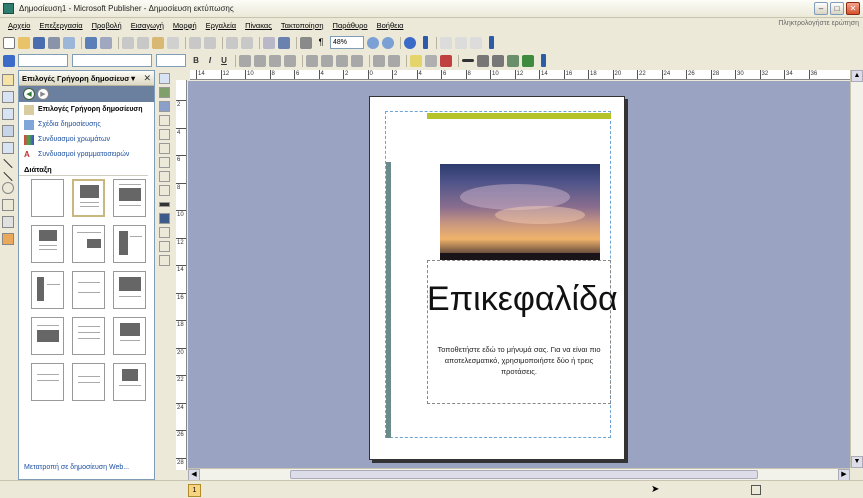 This screenshot has height=498, width=863. I want to click on align-left-icon, so click(245, 60).